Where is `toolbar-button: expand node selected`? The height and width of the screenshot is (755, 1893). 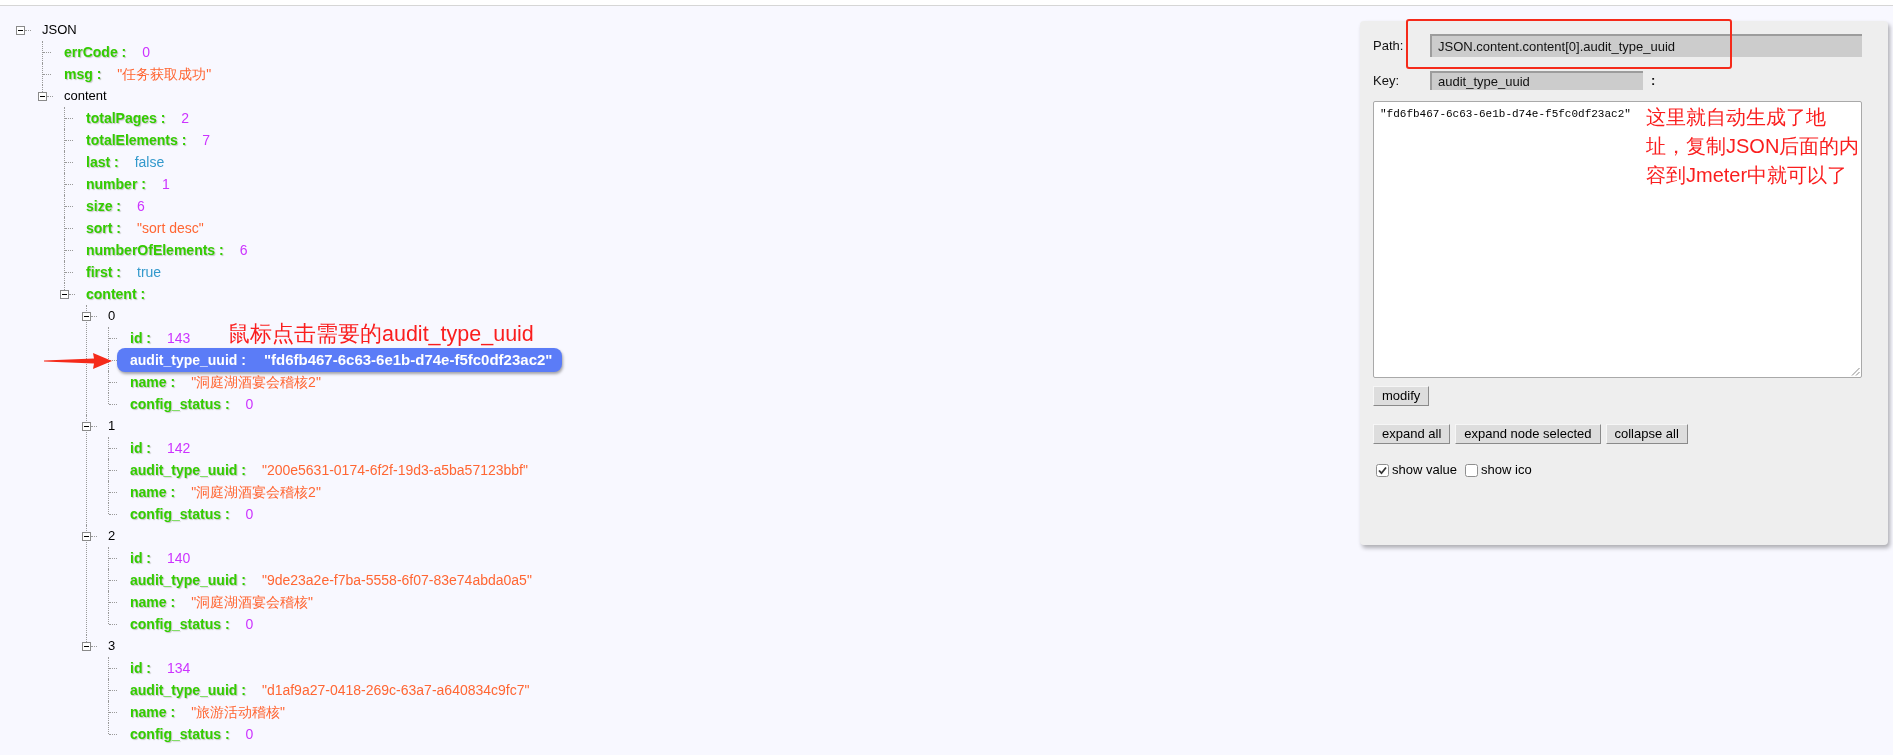 toolbar-button: expand node selected is located at coordinates (1528, 434).